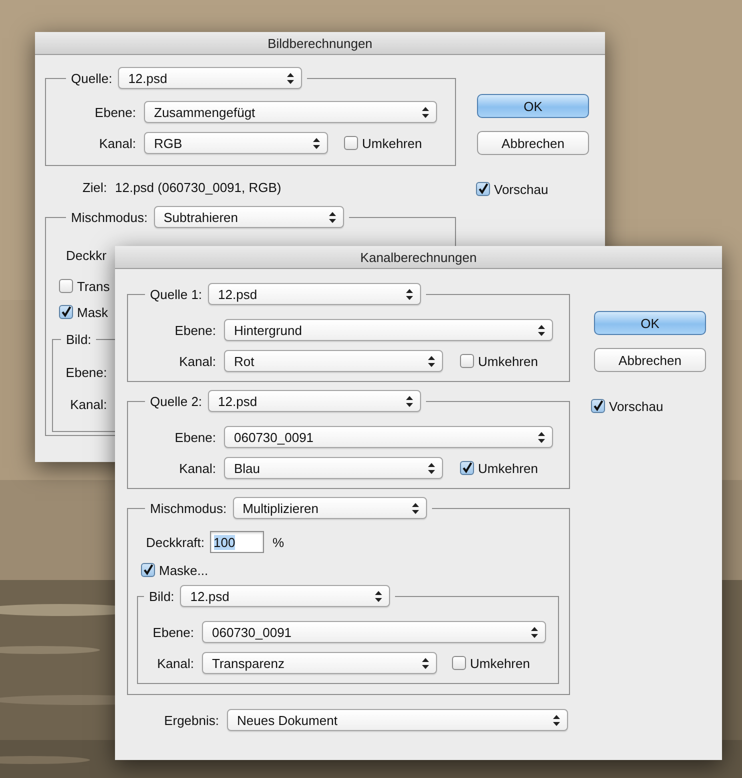 The width and height of the screenshot is (742, 778). What do you see at coordinates (198, 187) in the screenshot?
I see `target-value: 12.psd (060730_0091, RGB)` at bounding box center [198, 187].